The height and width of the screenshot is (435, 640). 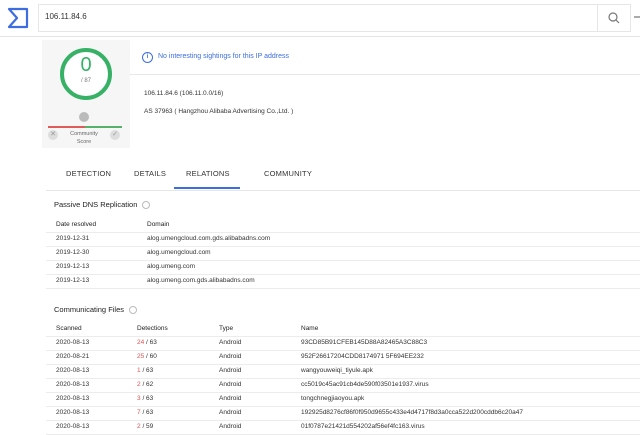 I want to click on domain-link: alog.umengcloud.com.gds.alibabadns.com, so click(x=208, y=238).